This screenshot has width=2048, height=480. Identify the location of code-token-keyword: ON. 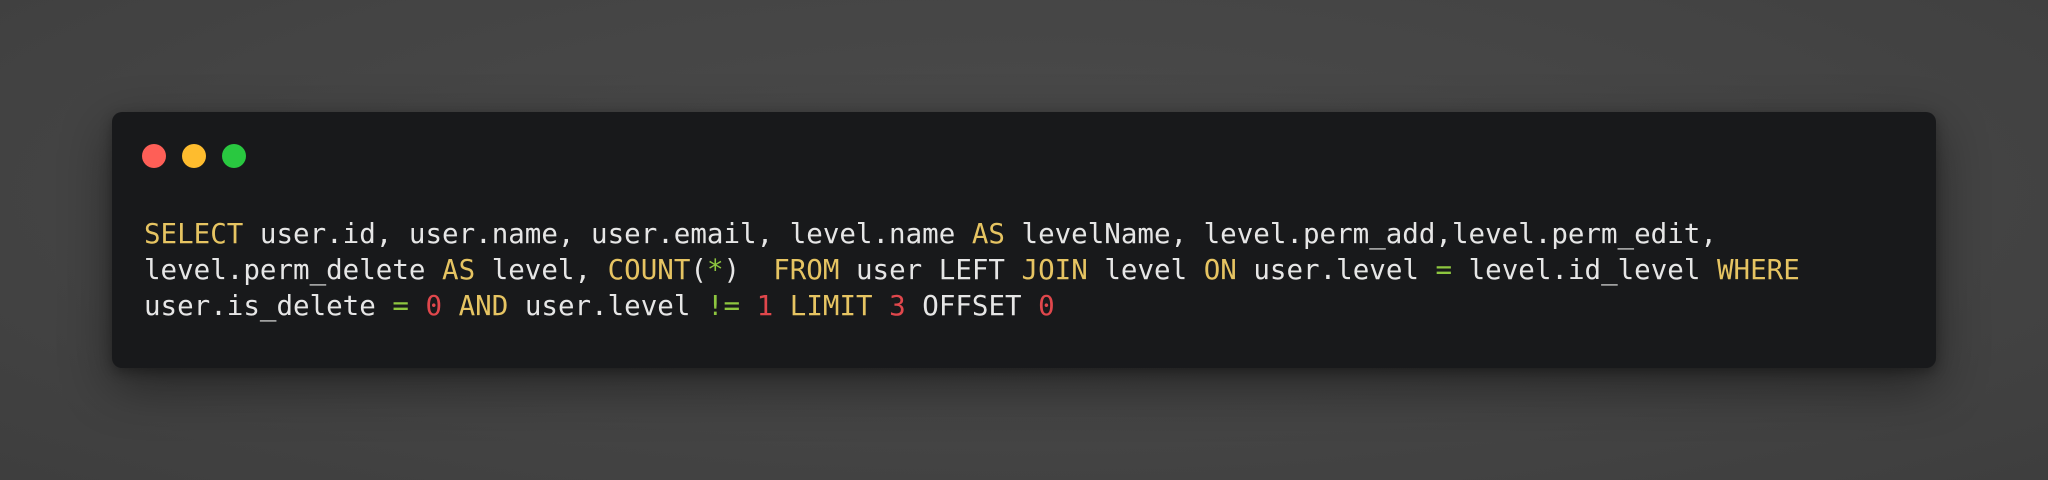
(1220, 270).